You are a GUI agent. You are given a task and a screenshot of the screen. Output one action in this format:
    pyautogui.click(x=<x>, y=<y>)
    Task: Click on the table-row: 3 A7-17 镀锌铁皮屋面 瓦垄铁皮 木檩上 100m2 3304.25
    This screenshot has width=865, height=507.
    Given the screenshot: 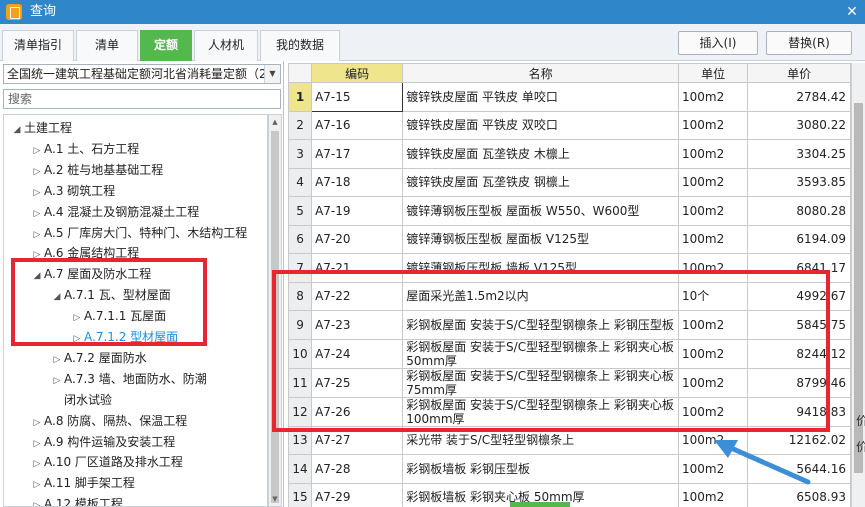 What is the action you would take?
    pyautogui.click(x=569, y=154)
    